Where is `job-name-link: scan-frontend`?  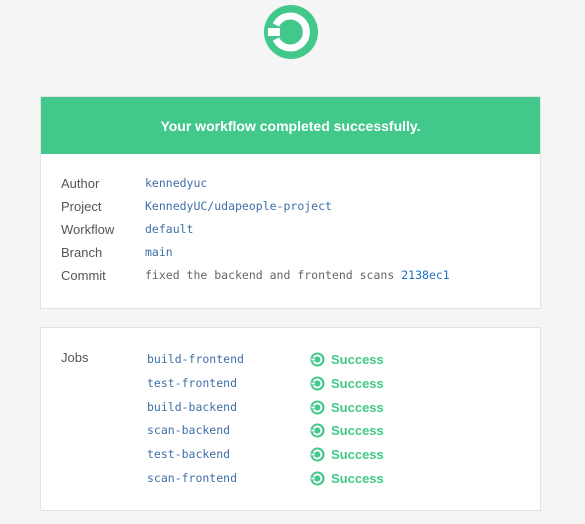
job-name-link: scan-frontend is located at coordinates (228, 478).